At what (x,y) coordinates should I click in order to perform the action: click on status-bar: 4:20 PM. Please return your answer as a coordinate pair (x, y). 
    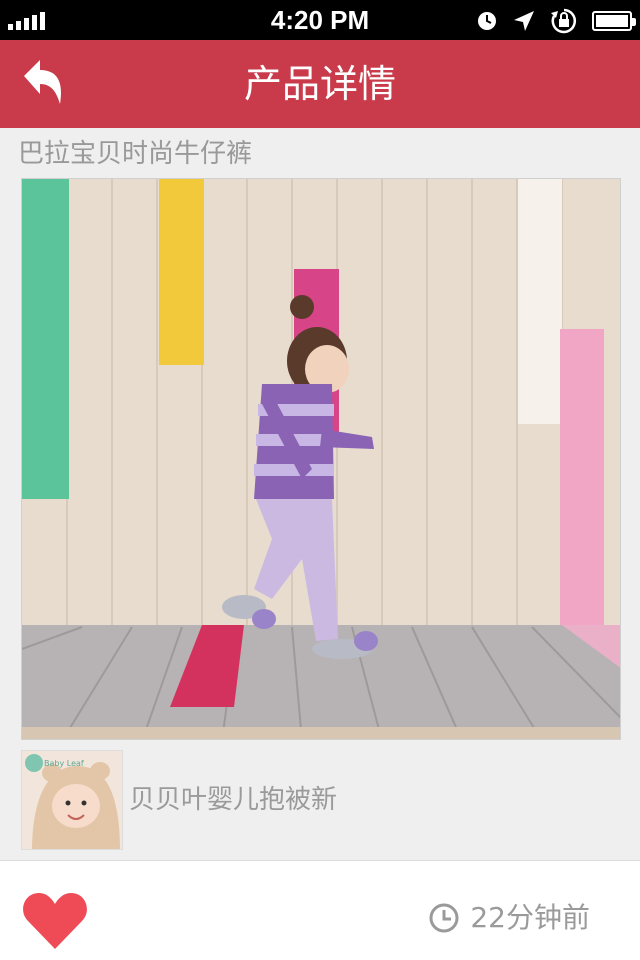
    Looking at the image, I should click on (320, 20).